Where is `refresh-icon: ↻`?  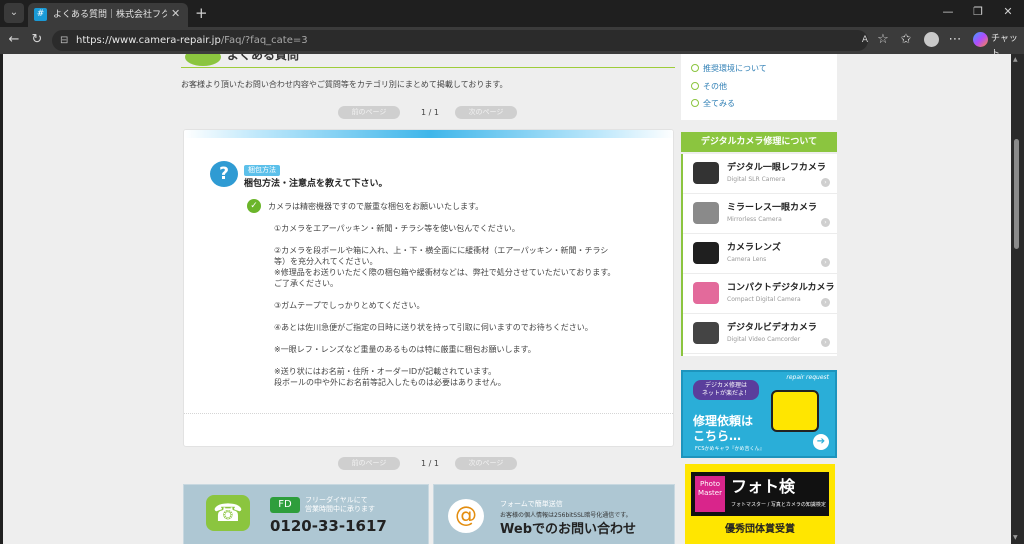 refresh-icon: ↻ is located at coordinates (37, 40).